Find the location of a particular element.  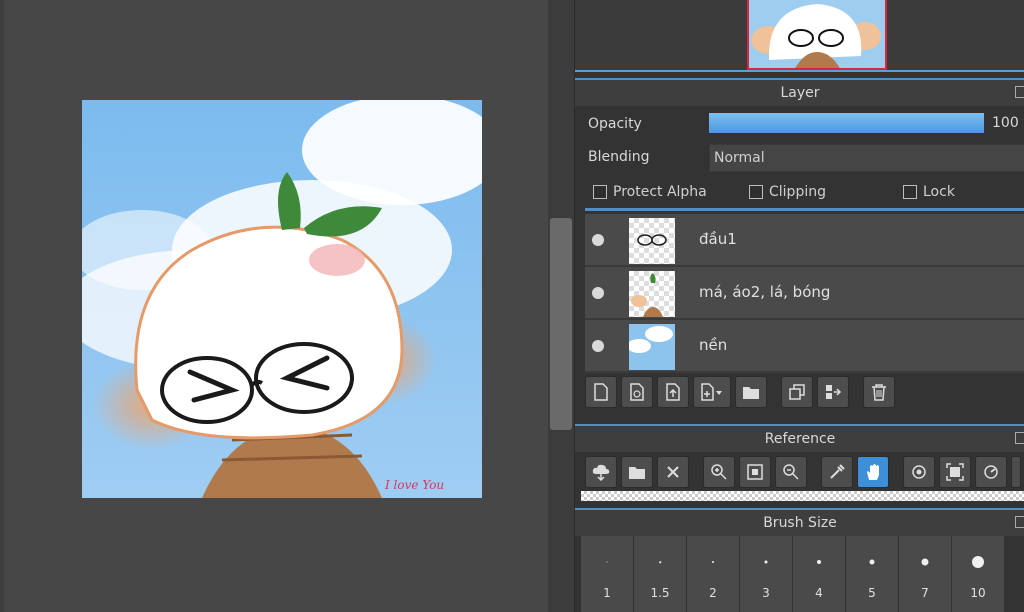

opacity-label: Opacity is located at coordinates (615, 124).